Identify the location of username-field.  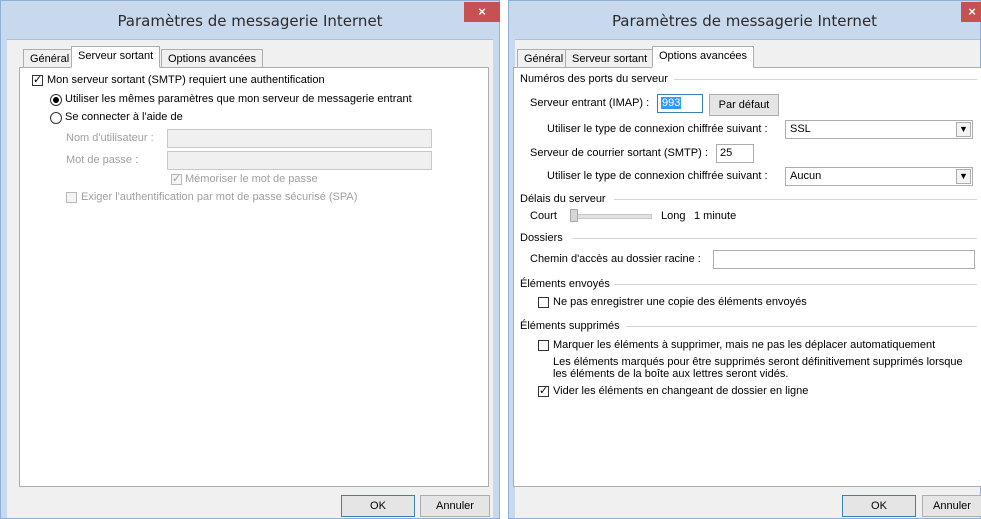
(299, 138).